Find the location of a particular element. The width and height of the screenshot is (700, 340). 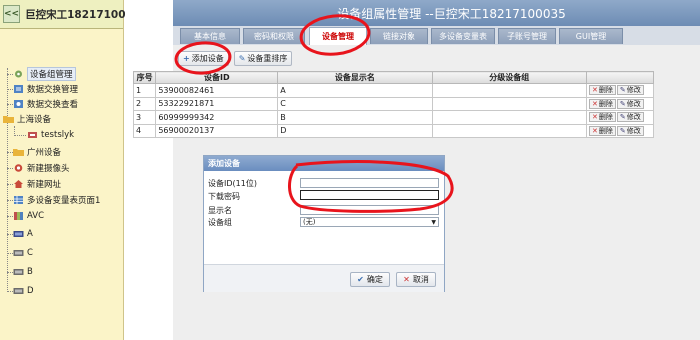

tree-item-label: testslyk is located at coordinates (58, 135).